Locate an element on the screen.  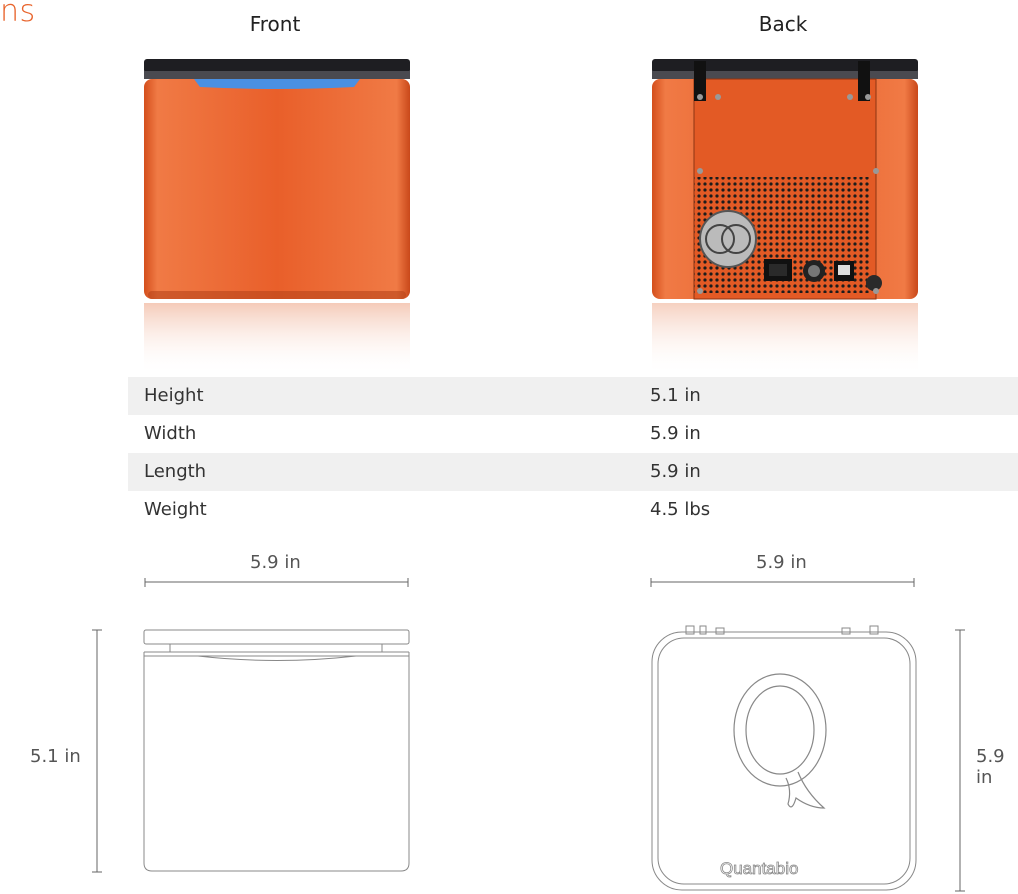
front-outline-drawing is located at coordinates (276, 750).